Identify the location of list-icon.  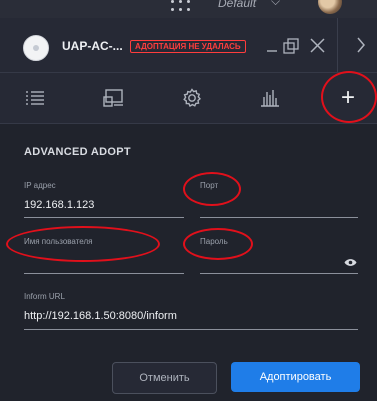
(35, 98).